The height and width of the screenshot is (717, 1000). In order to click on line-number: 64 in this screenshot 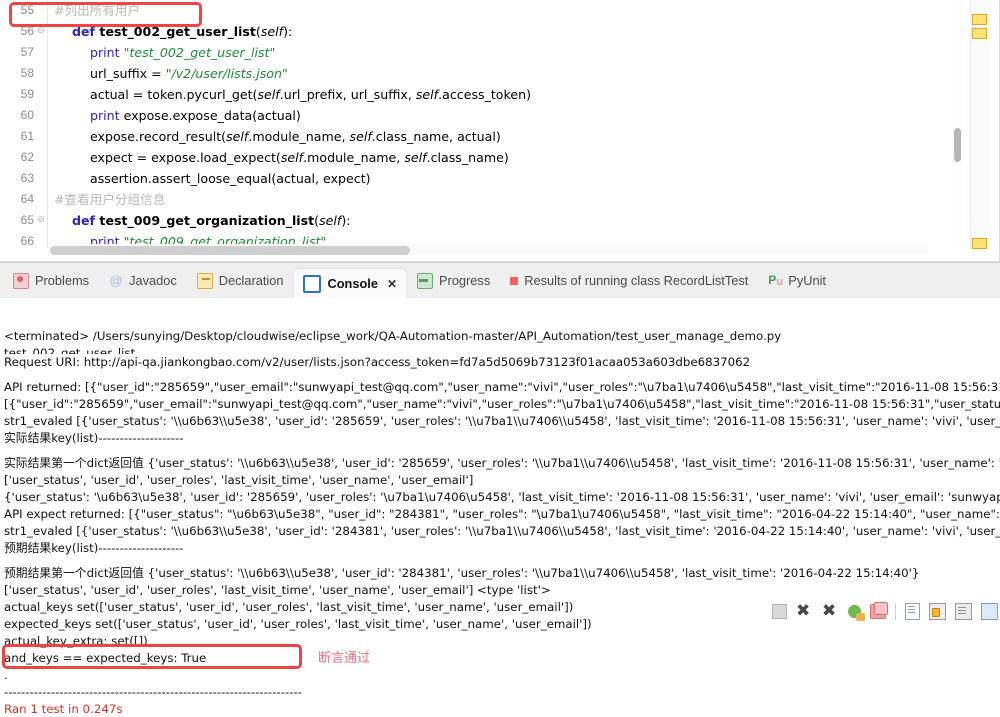, I will do `click(27, 199)`.